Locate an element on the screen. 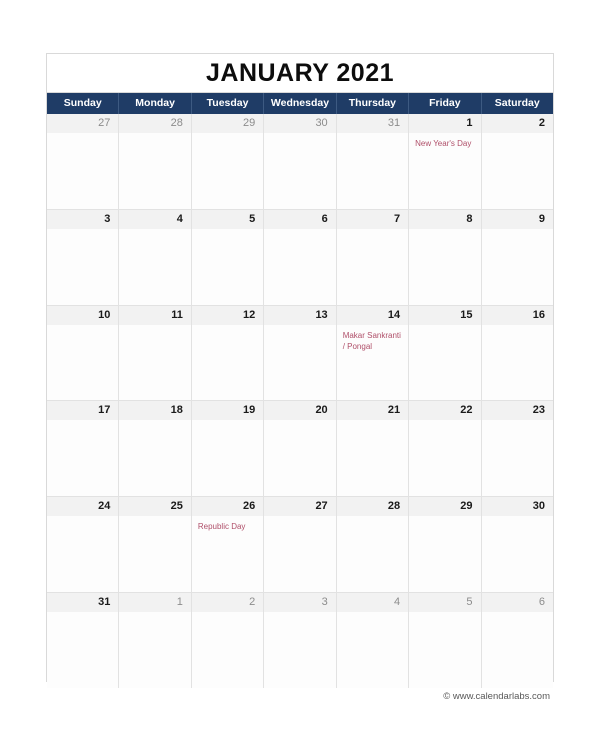  day-cell: 9 is located at coordinates (517, 257).